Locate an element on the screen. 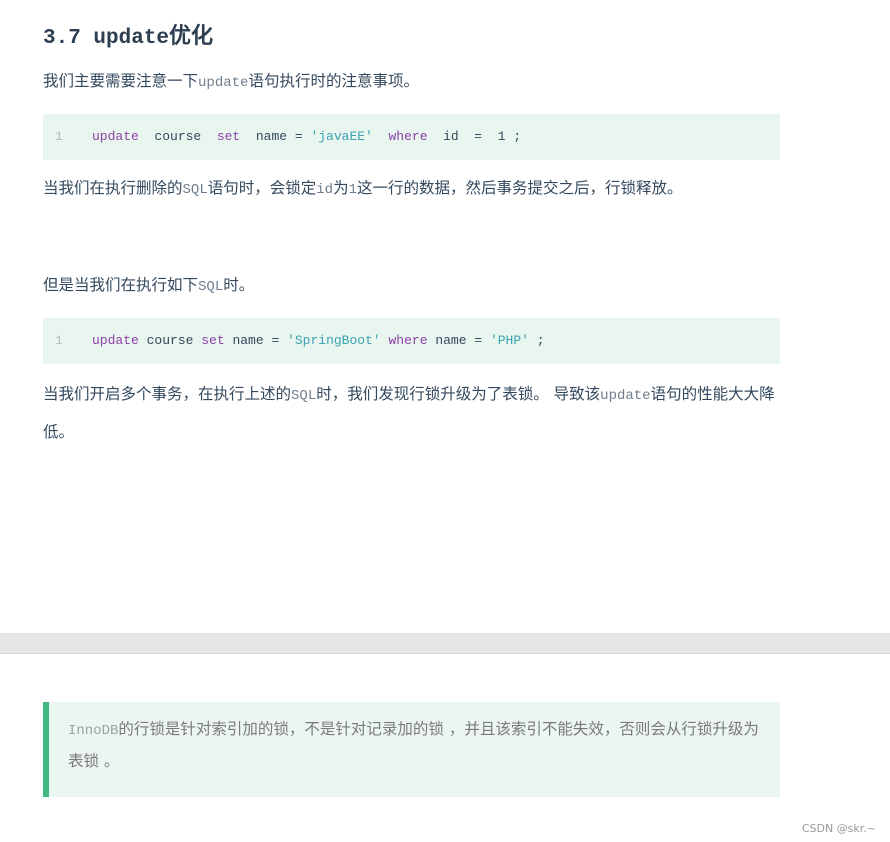 The width and height of the screenshot is (890, 842). intro-paragraph: 我们主要需要注意一下update语句执行时的注意事项。 is located at coordinates (231, 81).